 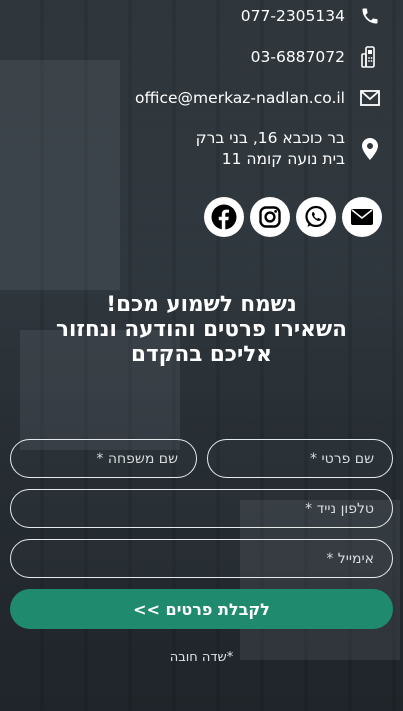 I want to click on email-social-button, so click(x=362, y=217).